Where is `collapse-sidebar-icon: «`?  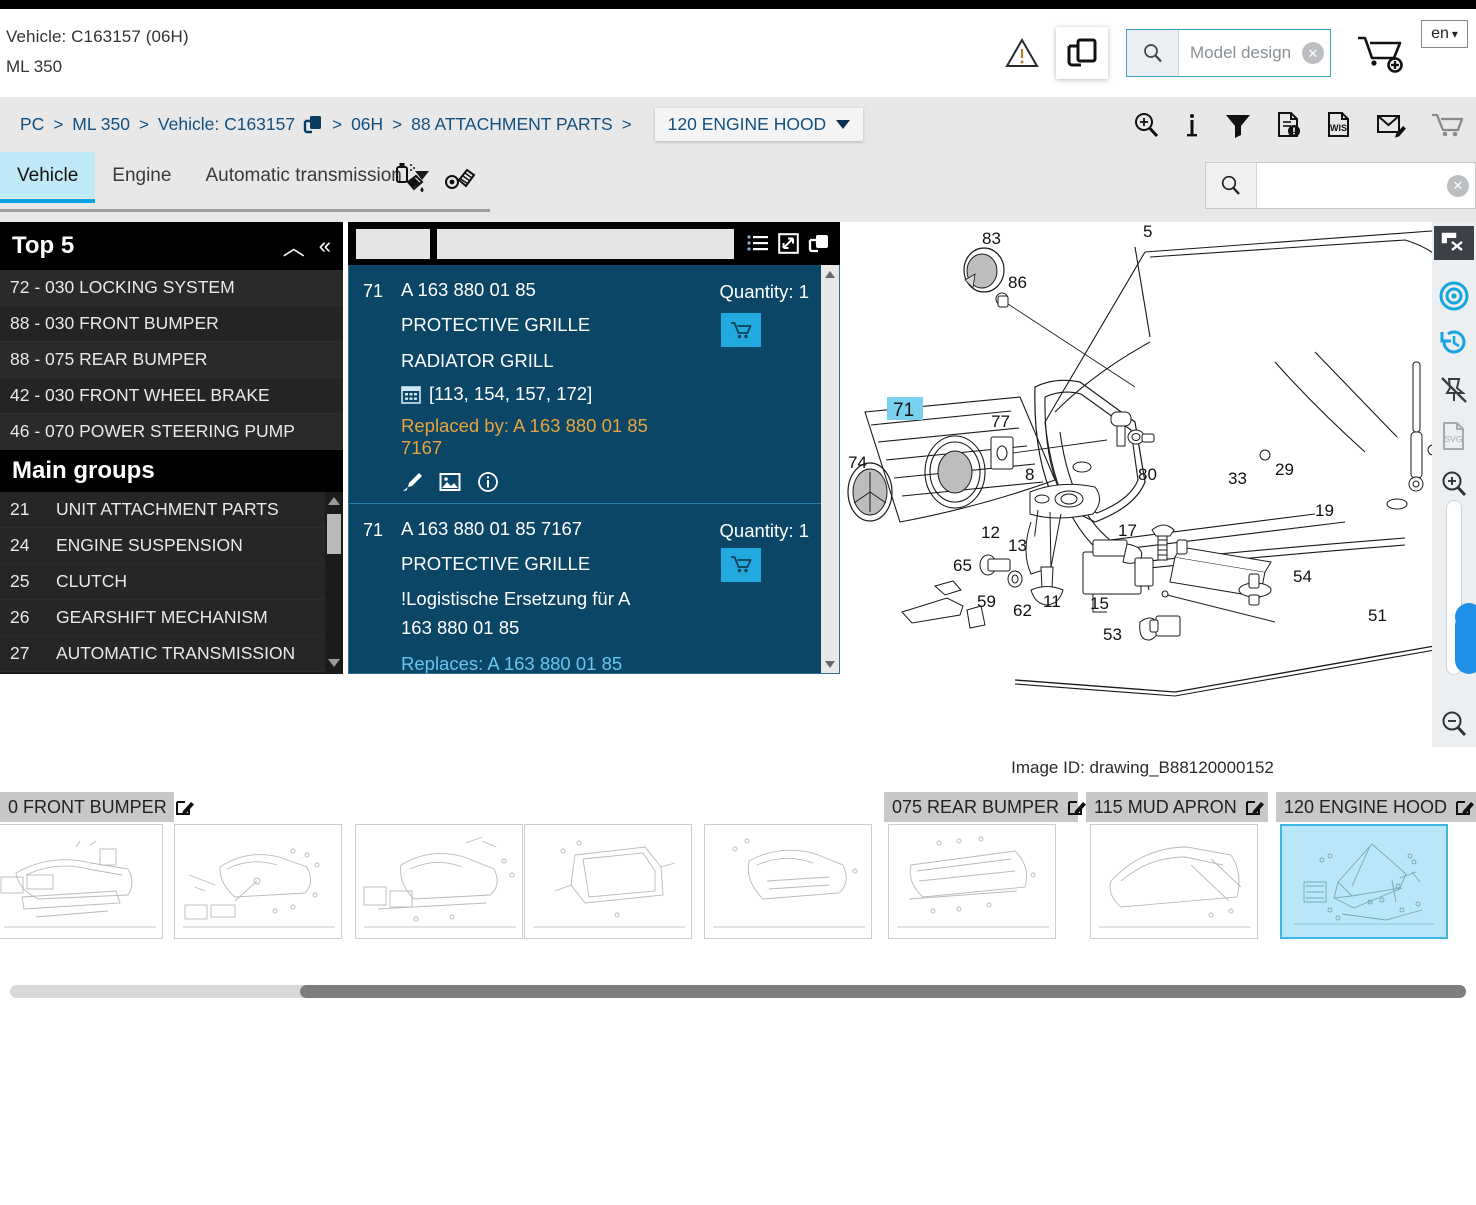
collapse-sidebar-icon: « is located at coordinates (325, 246).